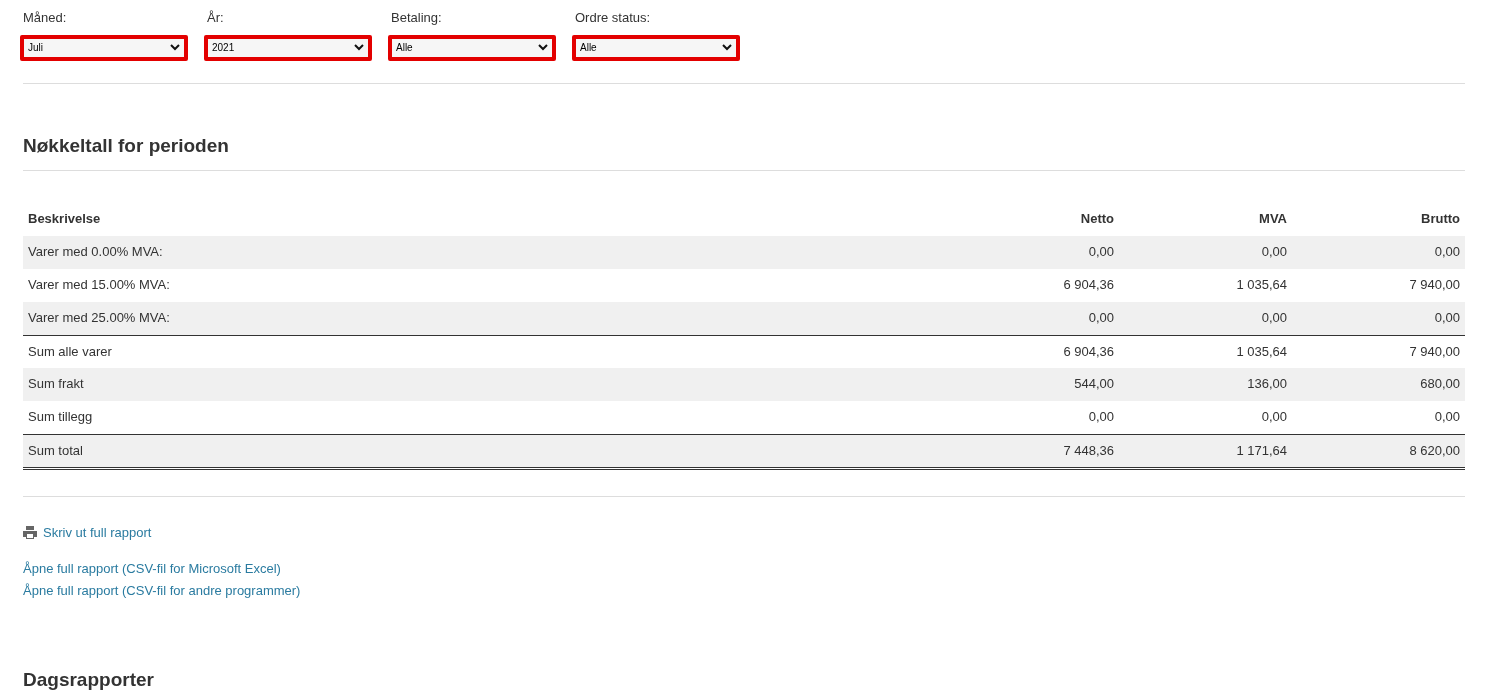 The image size is (1488, 700). I want to click on table-cell-text: 680,00, so click(1440, 384).